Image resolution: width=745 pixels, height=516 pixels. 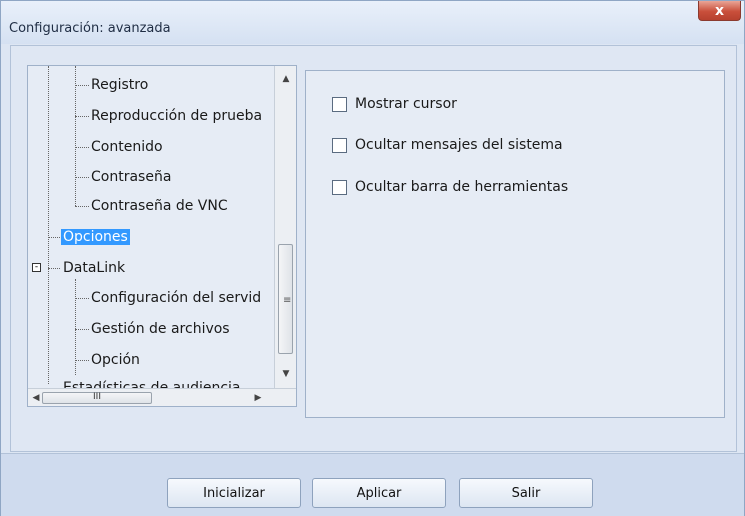 What do you see at coordinates (90, 28) in the screenshot?
I see `window-title: Configuración: avanzada` at bounding box center [90, 28].